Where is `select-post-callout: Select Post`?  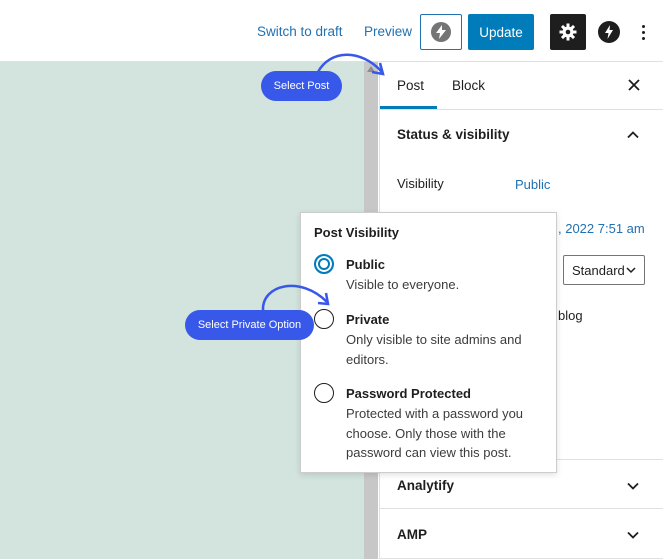
select-post-callout: Select Post is located at coordinates (301, 86).